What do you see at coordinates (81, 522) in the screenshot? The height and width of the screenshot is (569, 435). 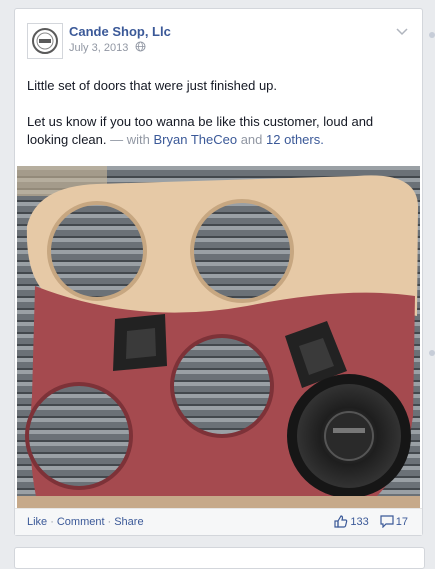 I see `comment-button: Comment` at bounding box center [81, 522].